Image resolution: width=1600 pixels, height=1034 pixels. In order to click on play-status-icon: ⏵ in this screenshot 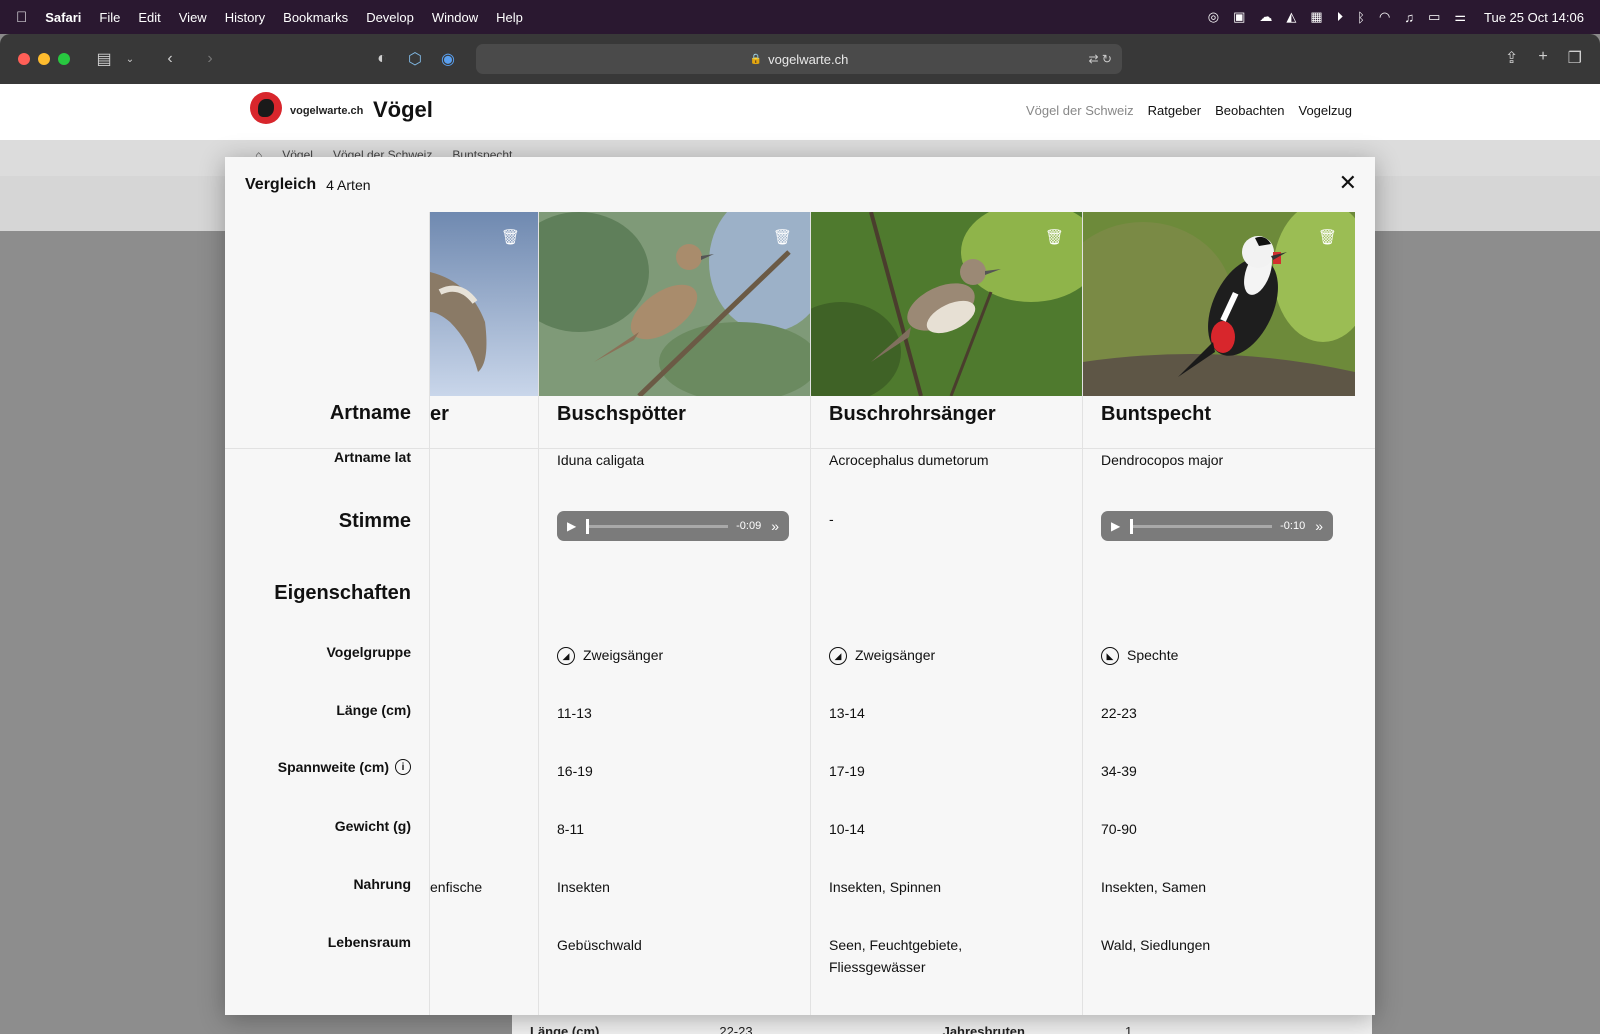, I will do `click(1340, 17)`.